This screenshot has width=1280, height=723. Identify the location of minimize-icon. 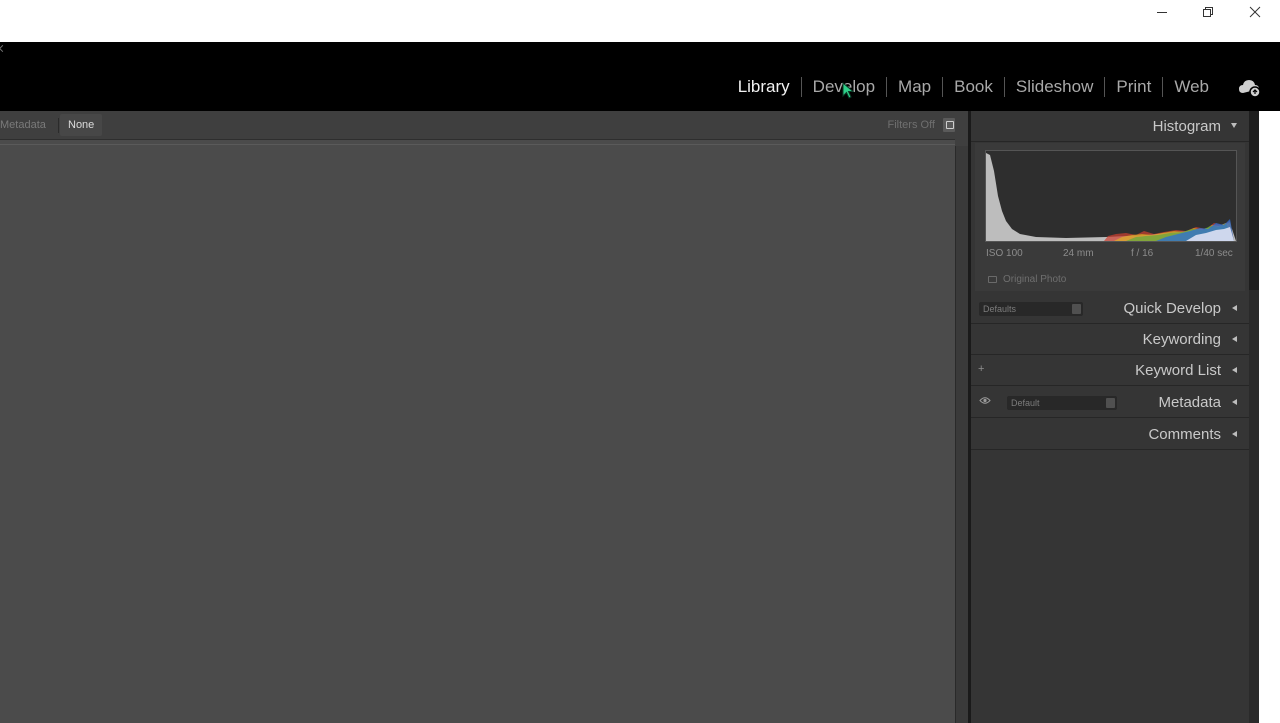
(1162, 12).